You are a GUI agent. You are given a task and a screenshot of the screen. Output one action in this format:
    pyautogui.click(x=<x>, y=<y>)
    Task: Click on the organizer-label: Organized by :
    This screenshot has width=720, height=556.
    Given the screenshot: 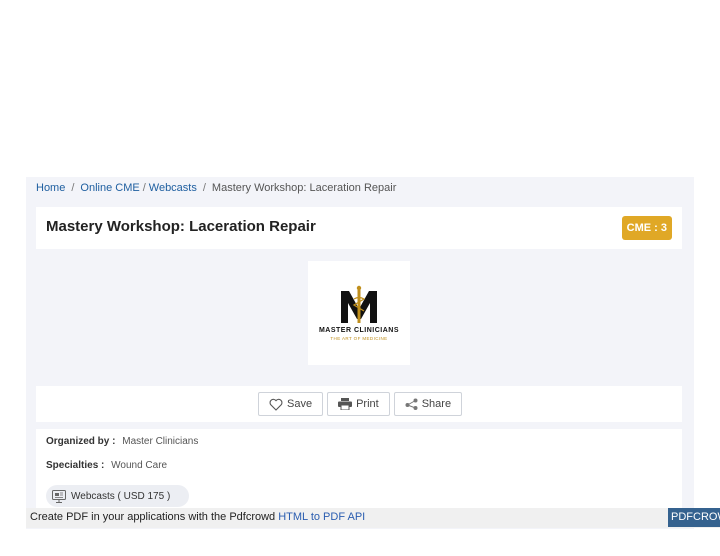 What is the action you would take?
    pyautogui.click(x=81, y=441)
    